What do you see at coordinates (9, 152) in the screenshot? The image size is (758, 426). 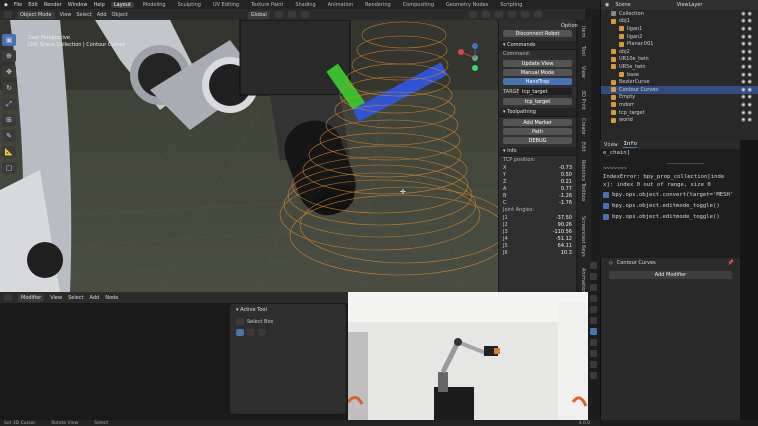 I see `measure-tool-icon: 📐` at bounding box center [9, 152].